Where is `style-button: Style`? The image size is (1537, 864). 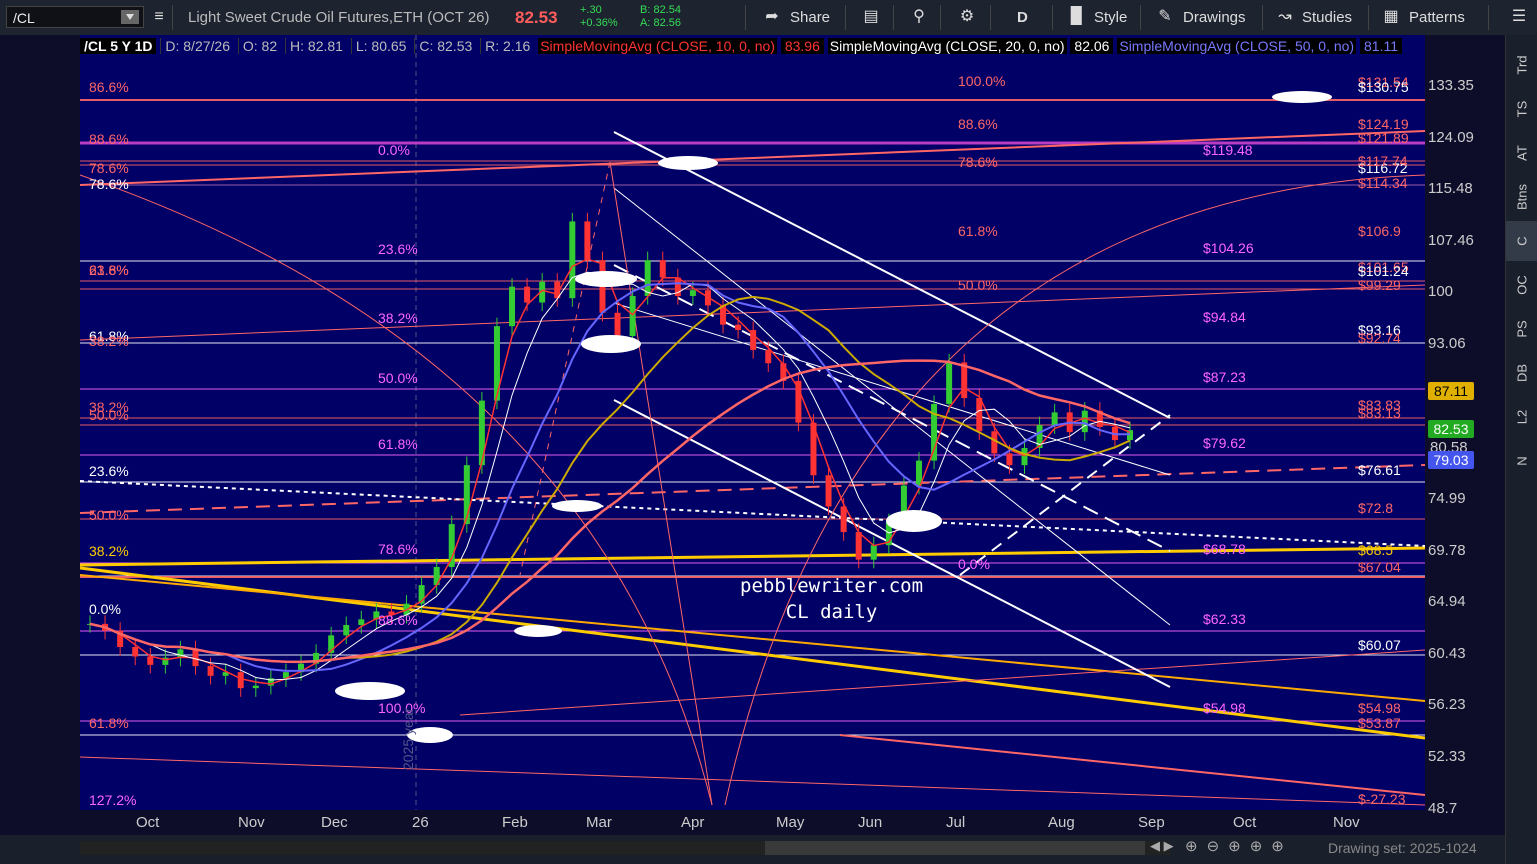 style-button: Style is located at coordinates (1110, 17).